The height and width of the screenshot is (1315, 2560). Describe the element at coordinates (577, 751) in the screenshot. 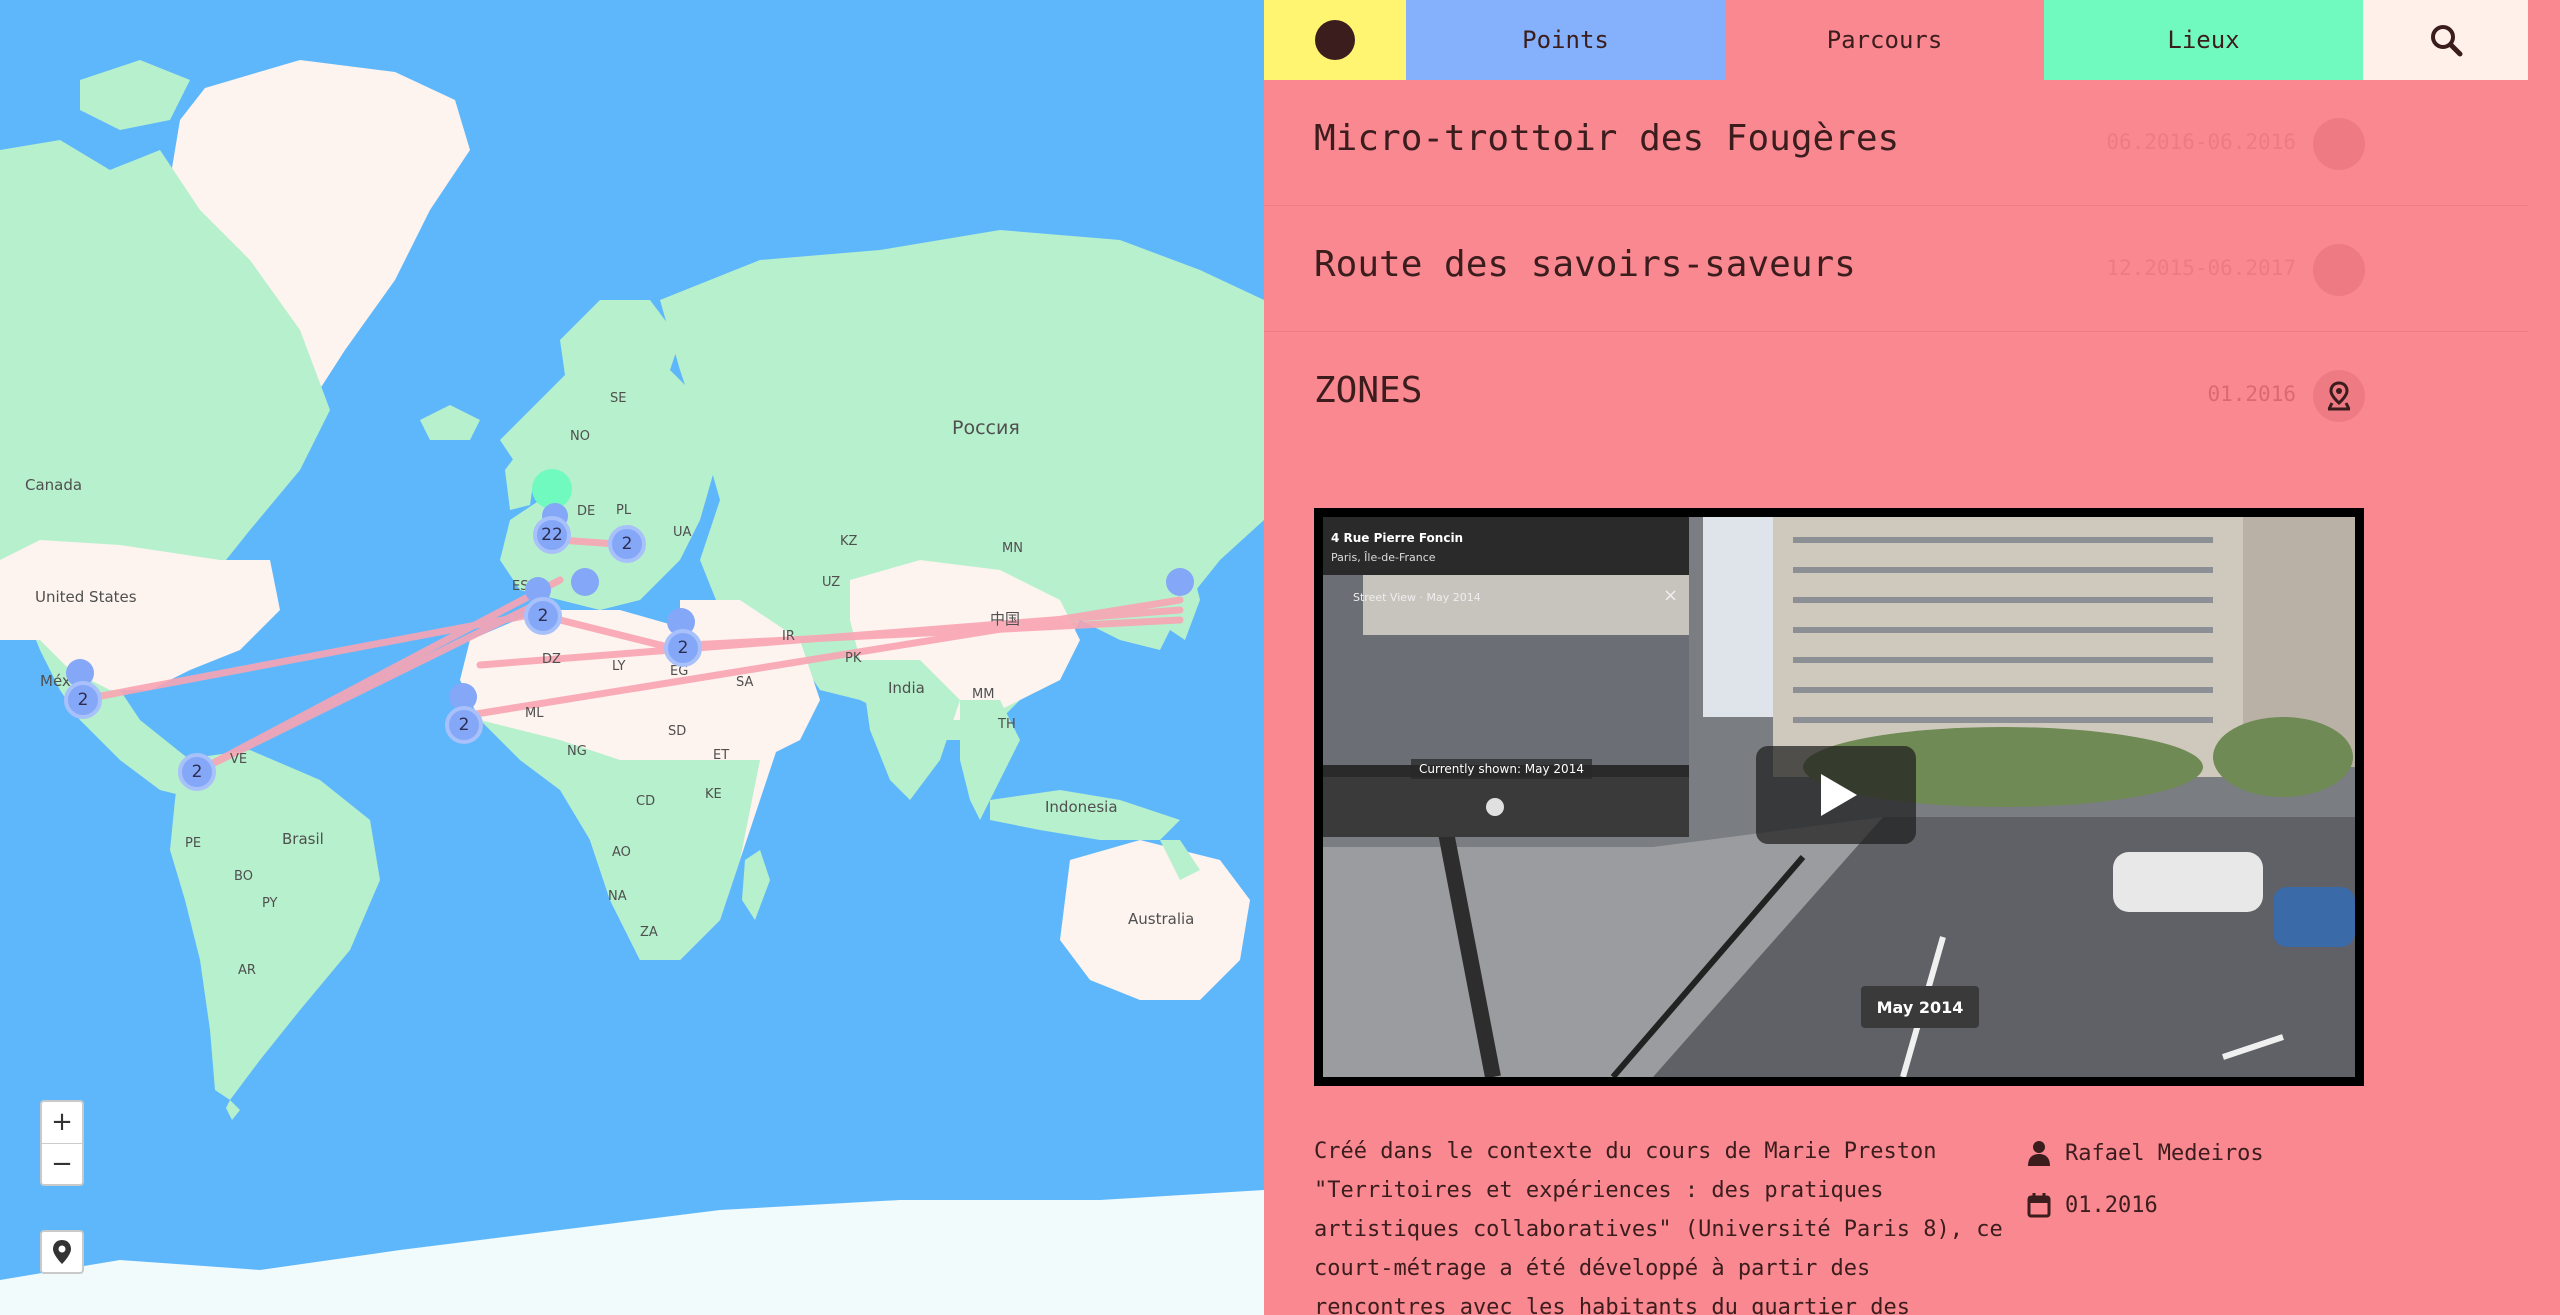

I see `label-ng: NG` at that location.